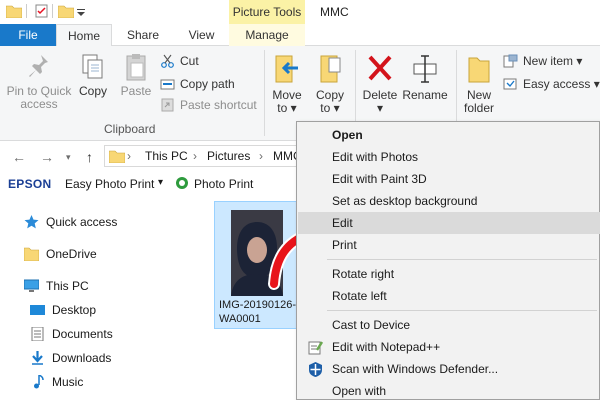 This screenshot has width=600, height=400. I want to click on nav-onedrive: OneDrive, so click(60, 254).